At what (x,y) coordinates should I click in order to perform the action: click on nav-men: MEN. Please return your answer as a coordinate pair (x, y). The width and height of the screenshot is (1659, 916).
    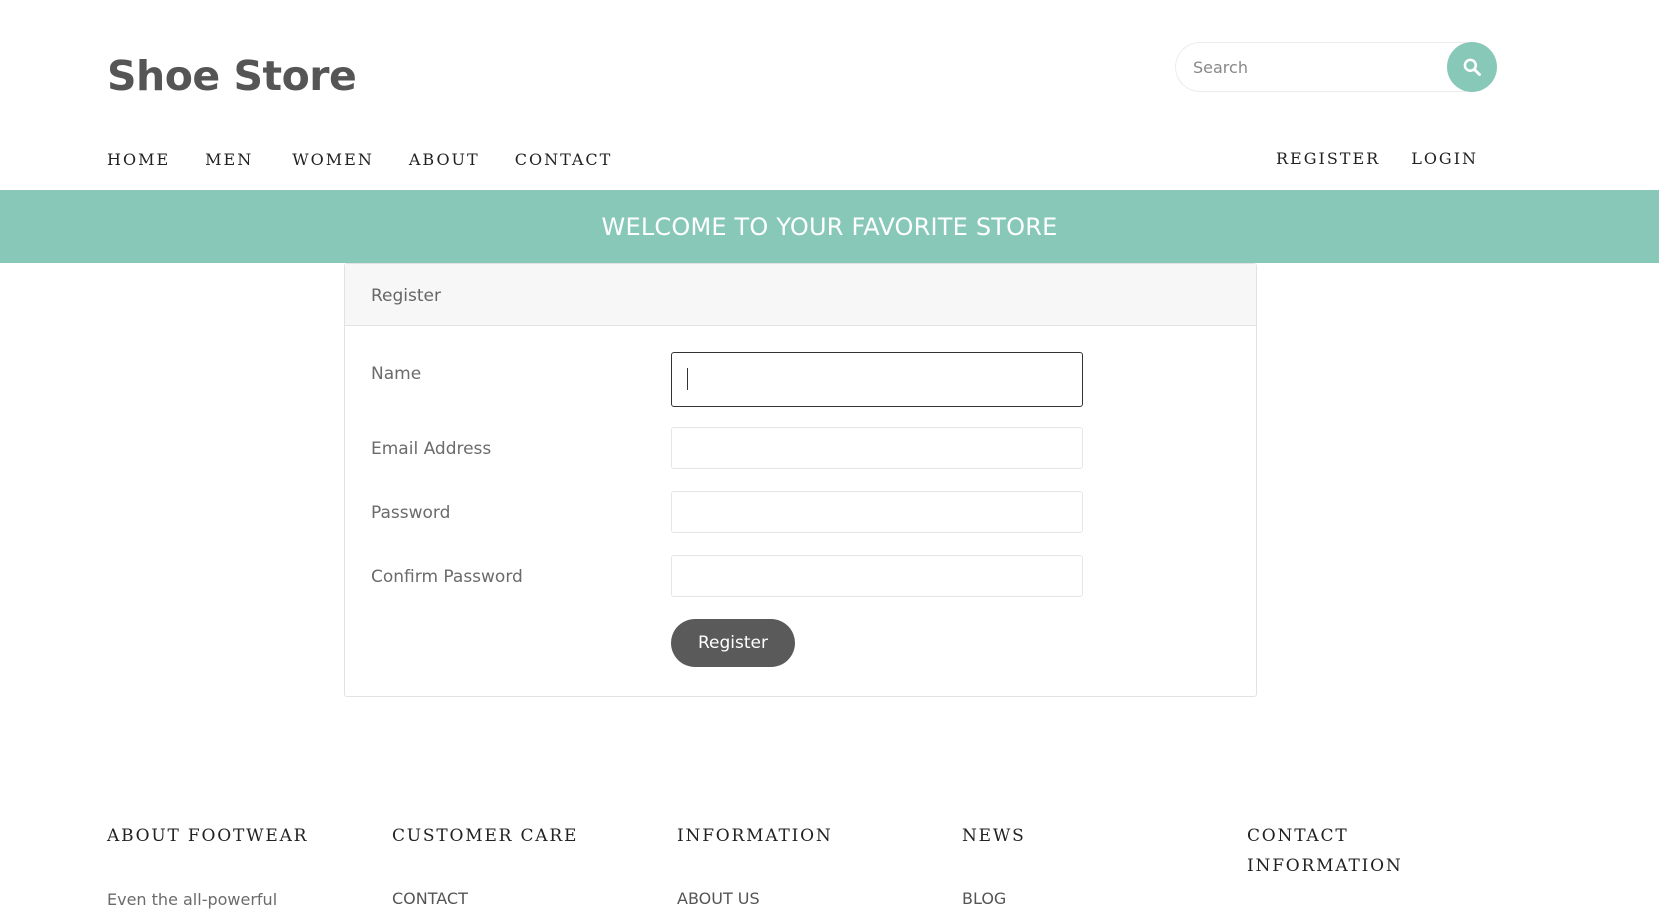
    Looking at the image, I should click on (229, 159).